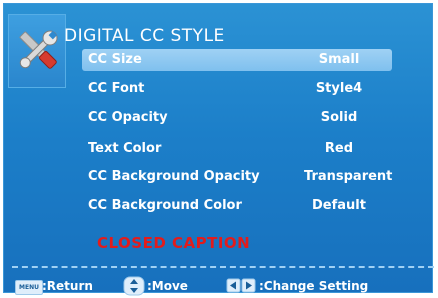 Image resolution: width=438 pixels, height=298 pixels. Describe the element at coordinates (223, 267) in the screenshot. I see `footer-divider` at that location.